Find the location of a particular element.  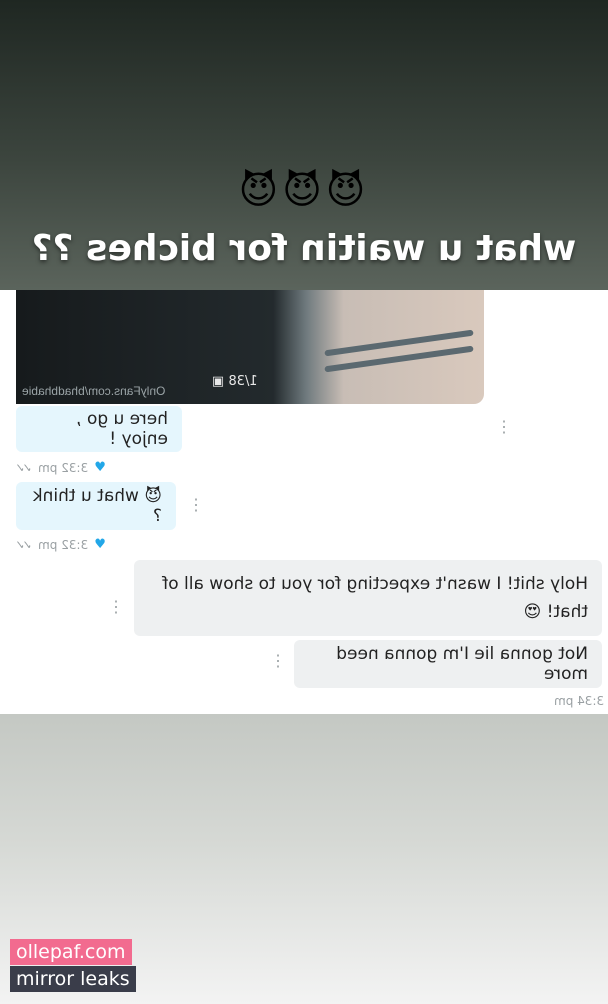

message-bubble-outgoing: Not gonna lie I'm gonna need more is located at coordinates (448, 664).